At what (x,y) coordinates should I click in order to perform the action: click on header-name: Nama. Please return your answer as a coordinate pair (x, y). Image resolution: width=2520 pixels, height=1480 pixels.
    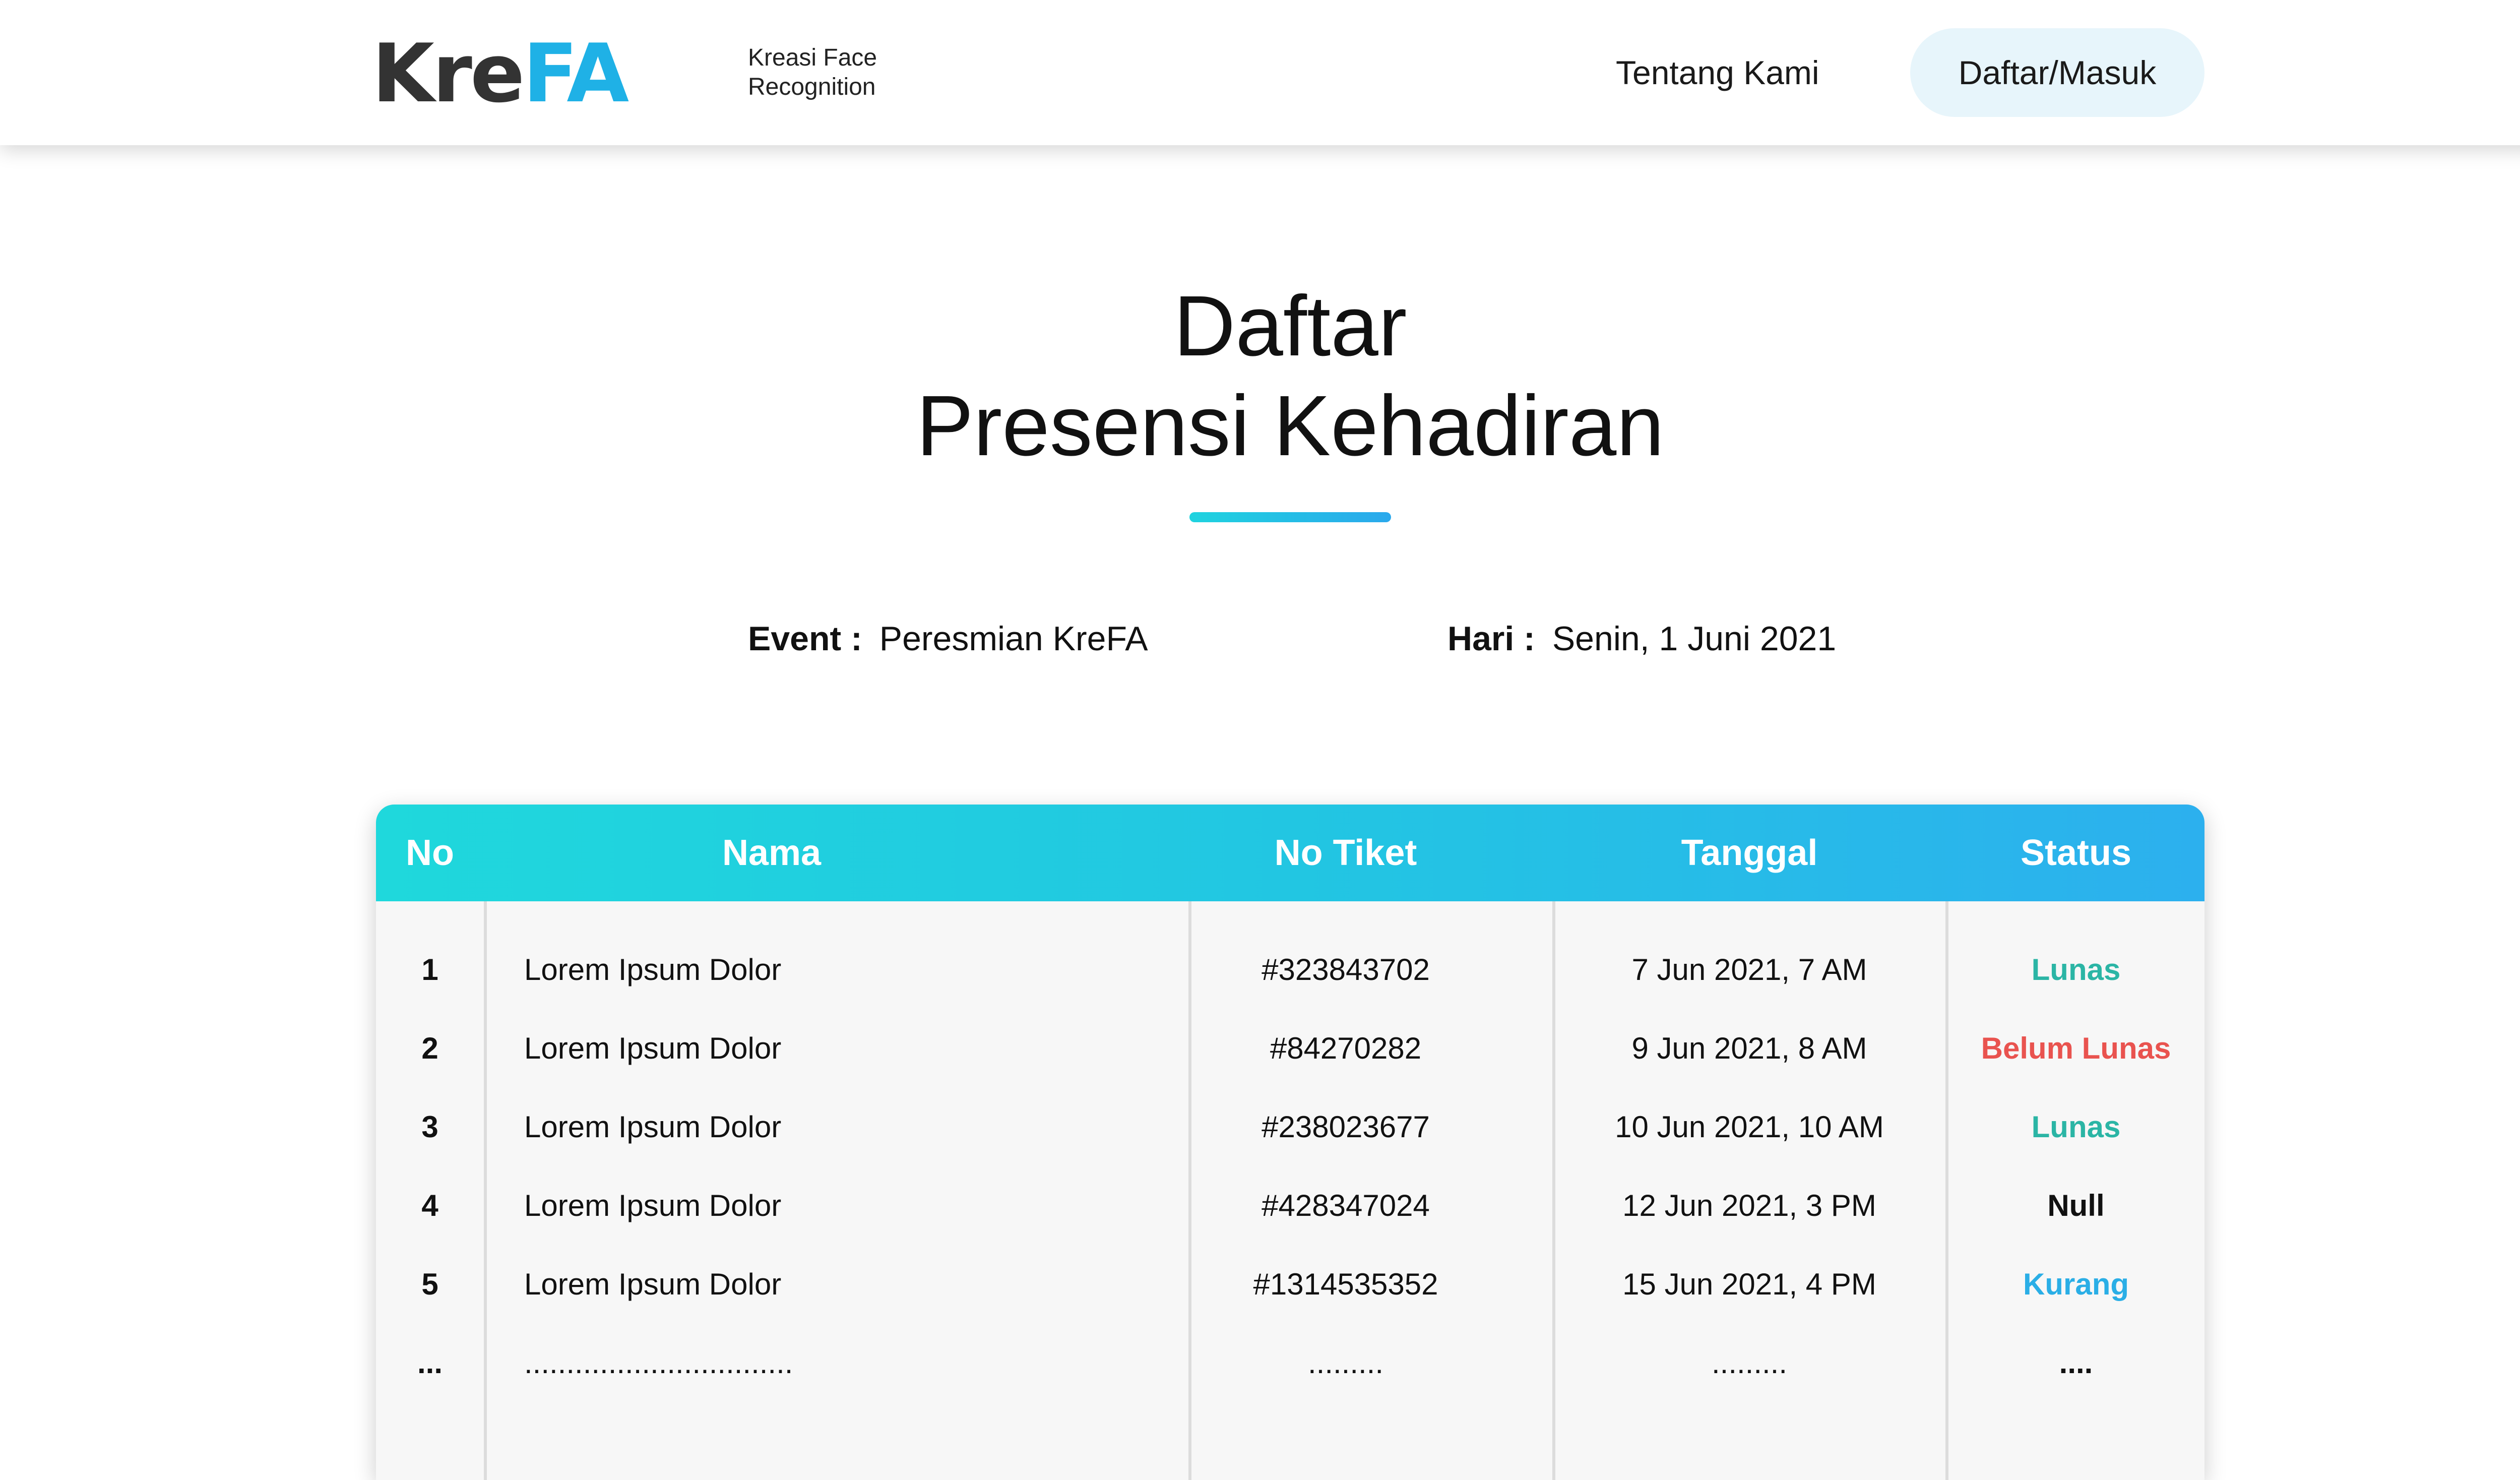
    Looking at the image, I should click on (772, 853).